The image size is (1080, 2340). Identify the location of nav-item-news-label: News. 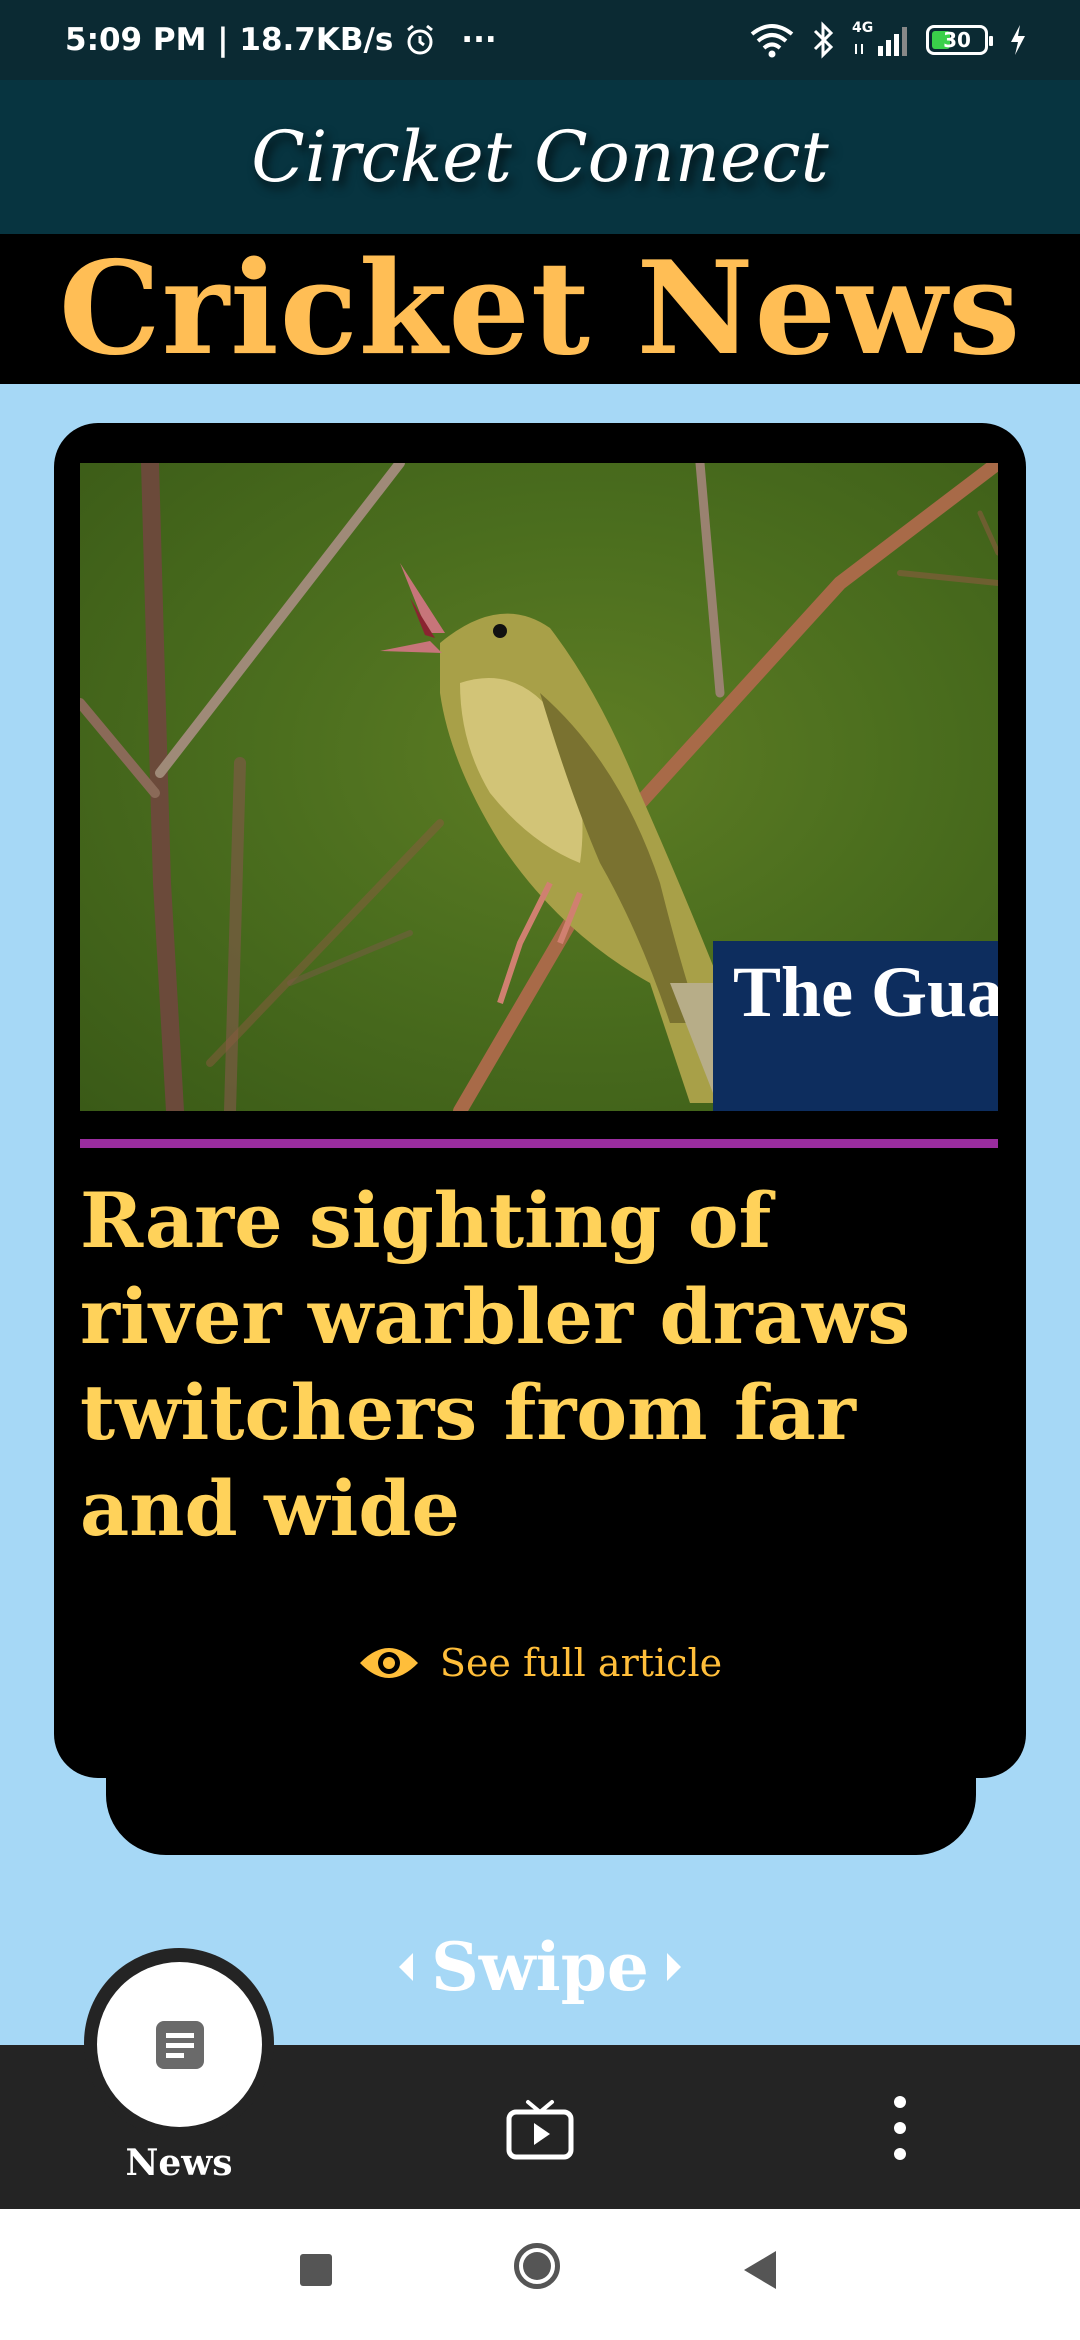
(179, 2163).